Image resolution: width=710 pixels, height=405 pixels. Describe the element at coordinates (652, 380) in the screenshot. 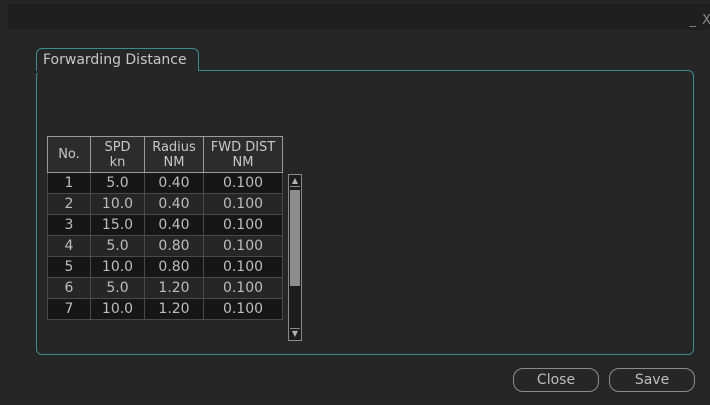

I see `save-button: Save` at that location.